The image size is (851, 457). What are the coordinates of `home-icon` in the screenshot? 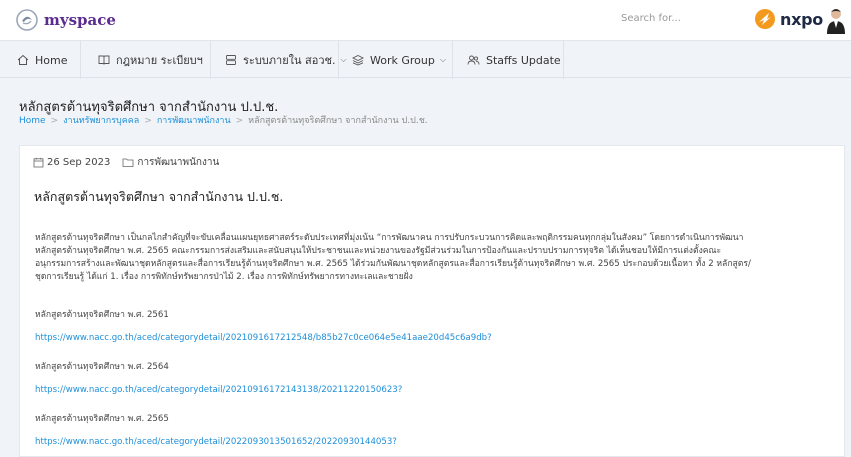 It's located at (23, 59).